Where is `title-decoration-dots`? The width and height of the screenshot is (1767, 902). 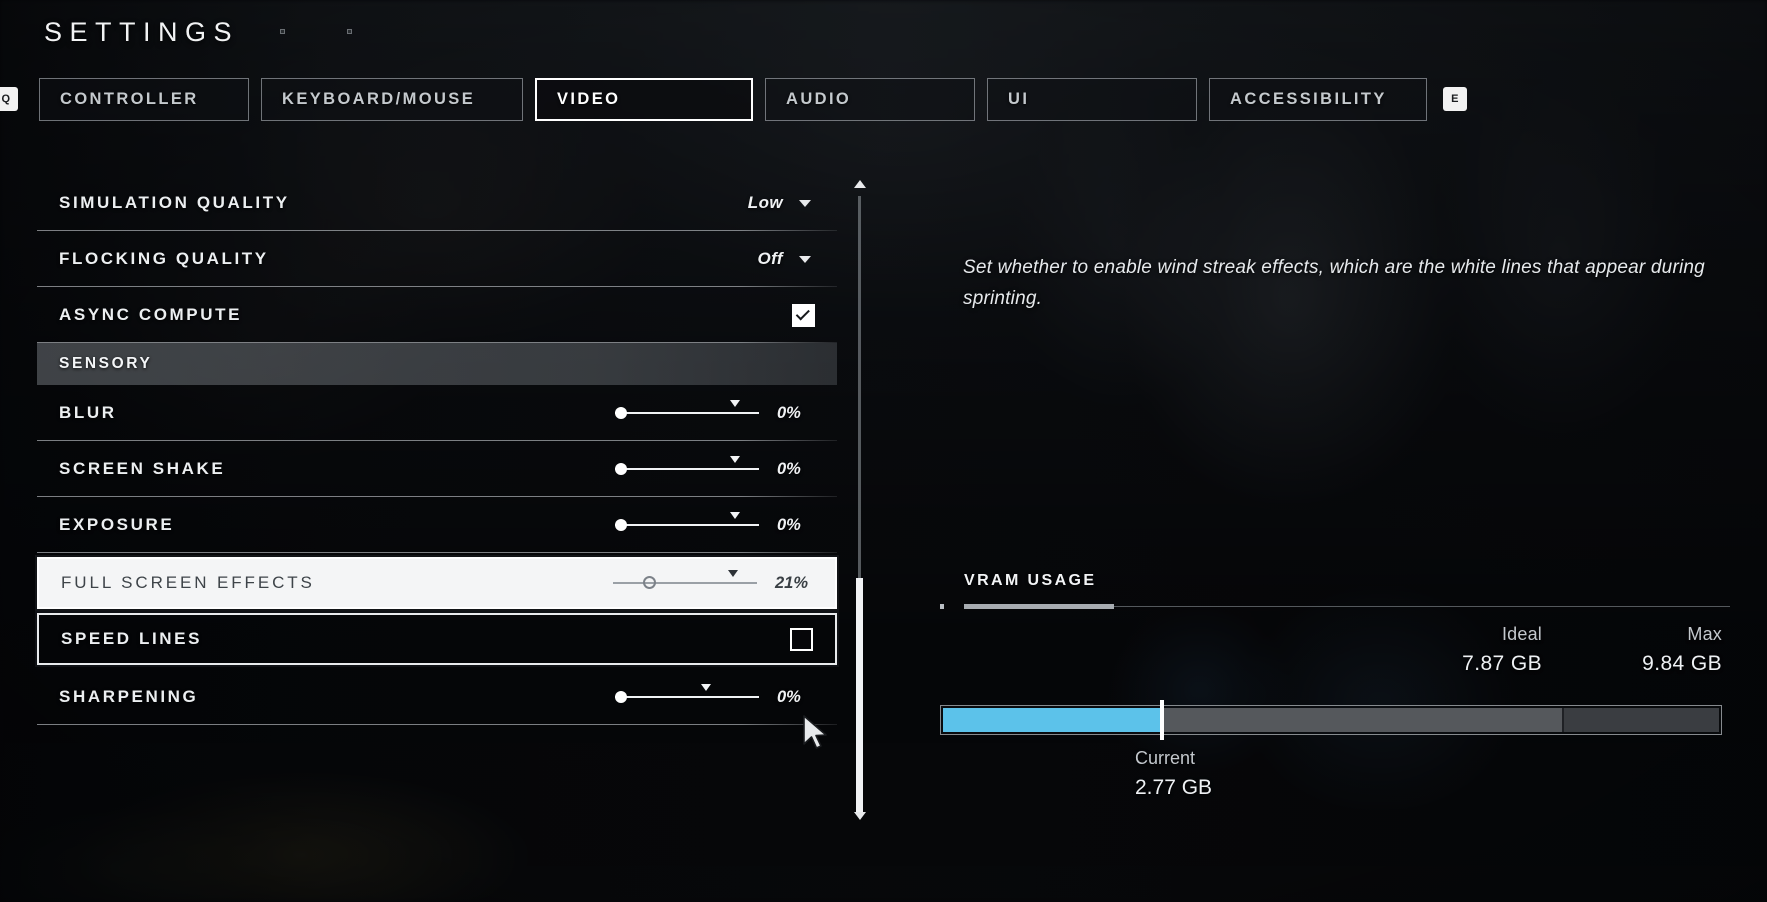
title-decoration-dots is located at coordinates (316, 31).